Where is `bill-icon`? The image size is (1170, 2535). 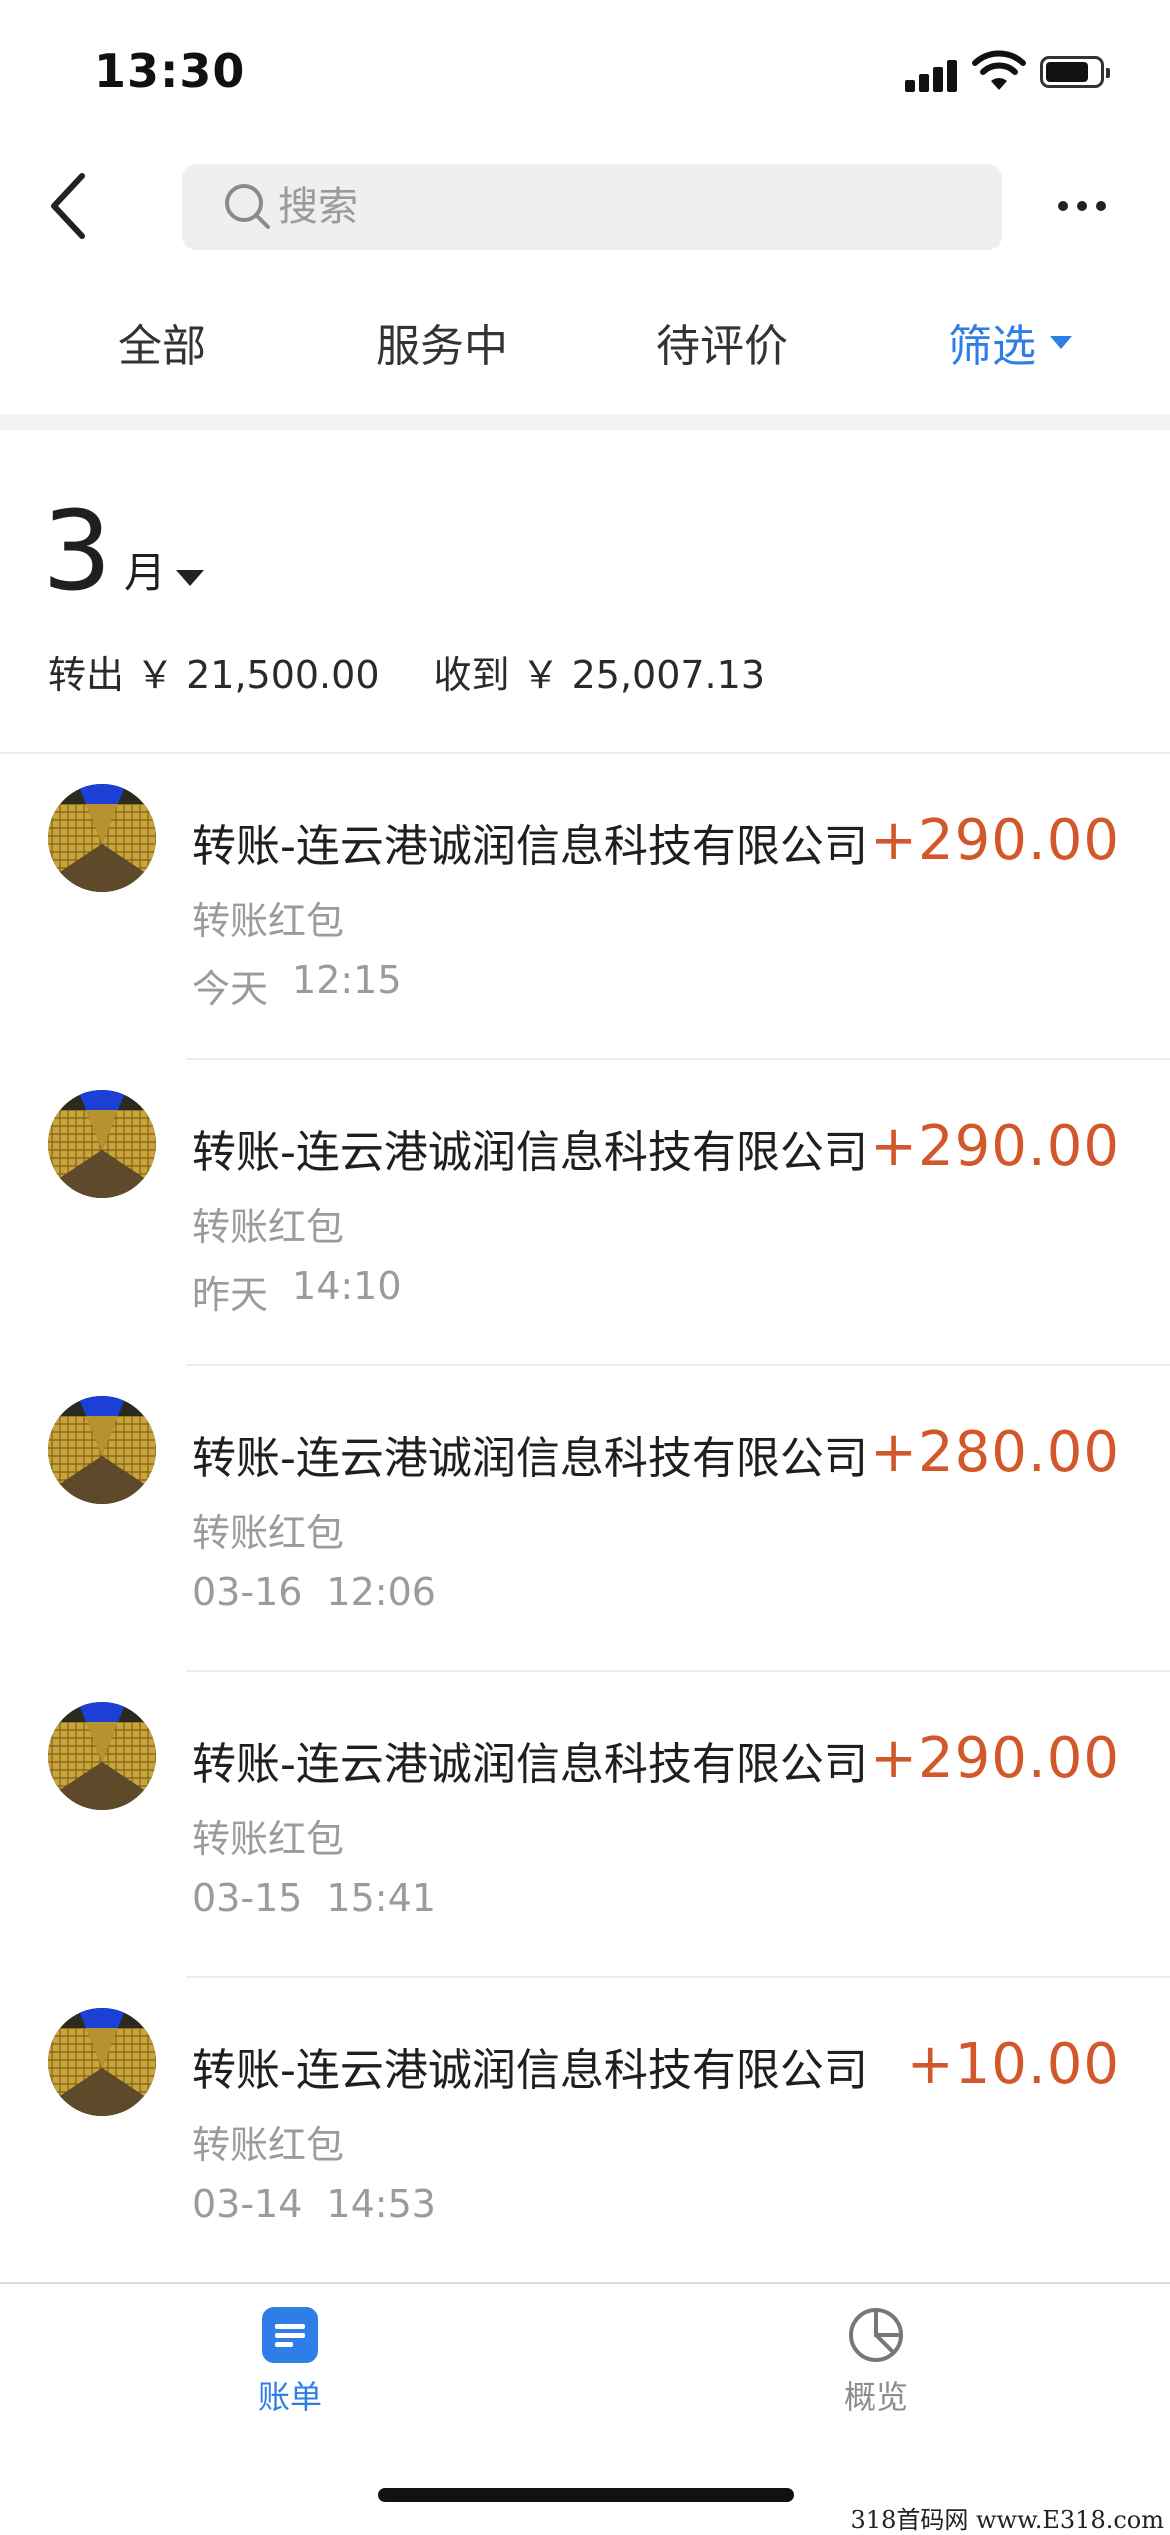 bill-icon is located at coordinates (290, 2335).